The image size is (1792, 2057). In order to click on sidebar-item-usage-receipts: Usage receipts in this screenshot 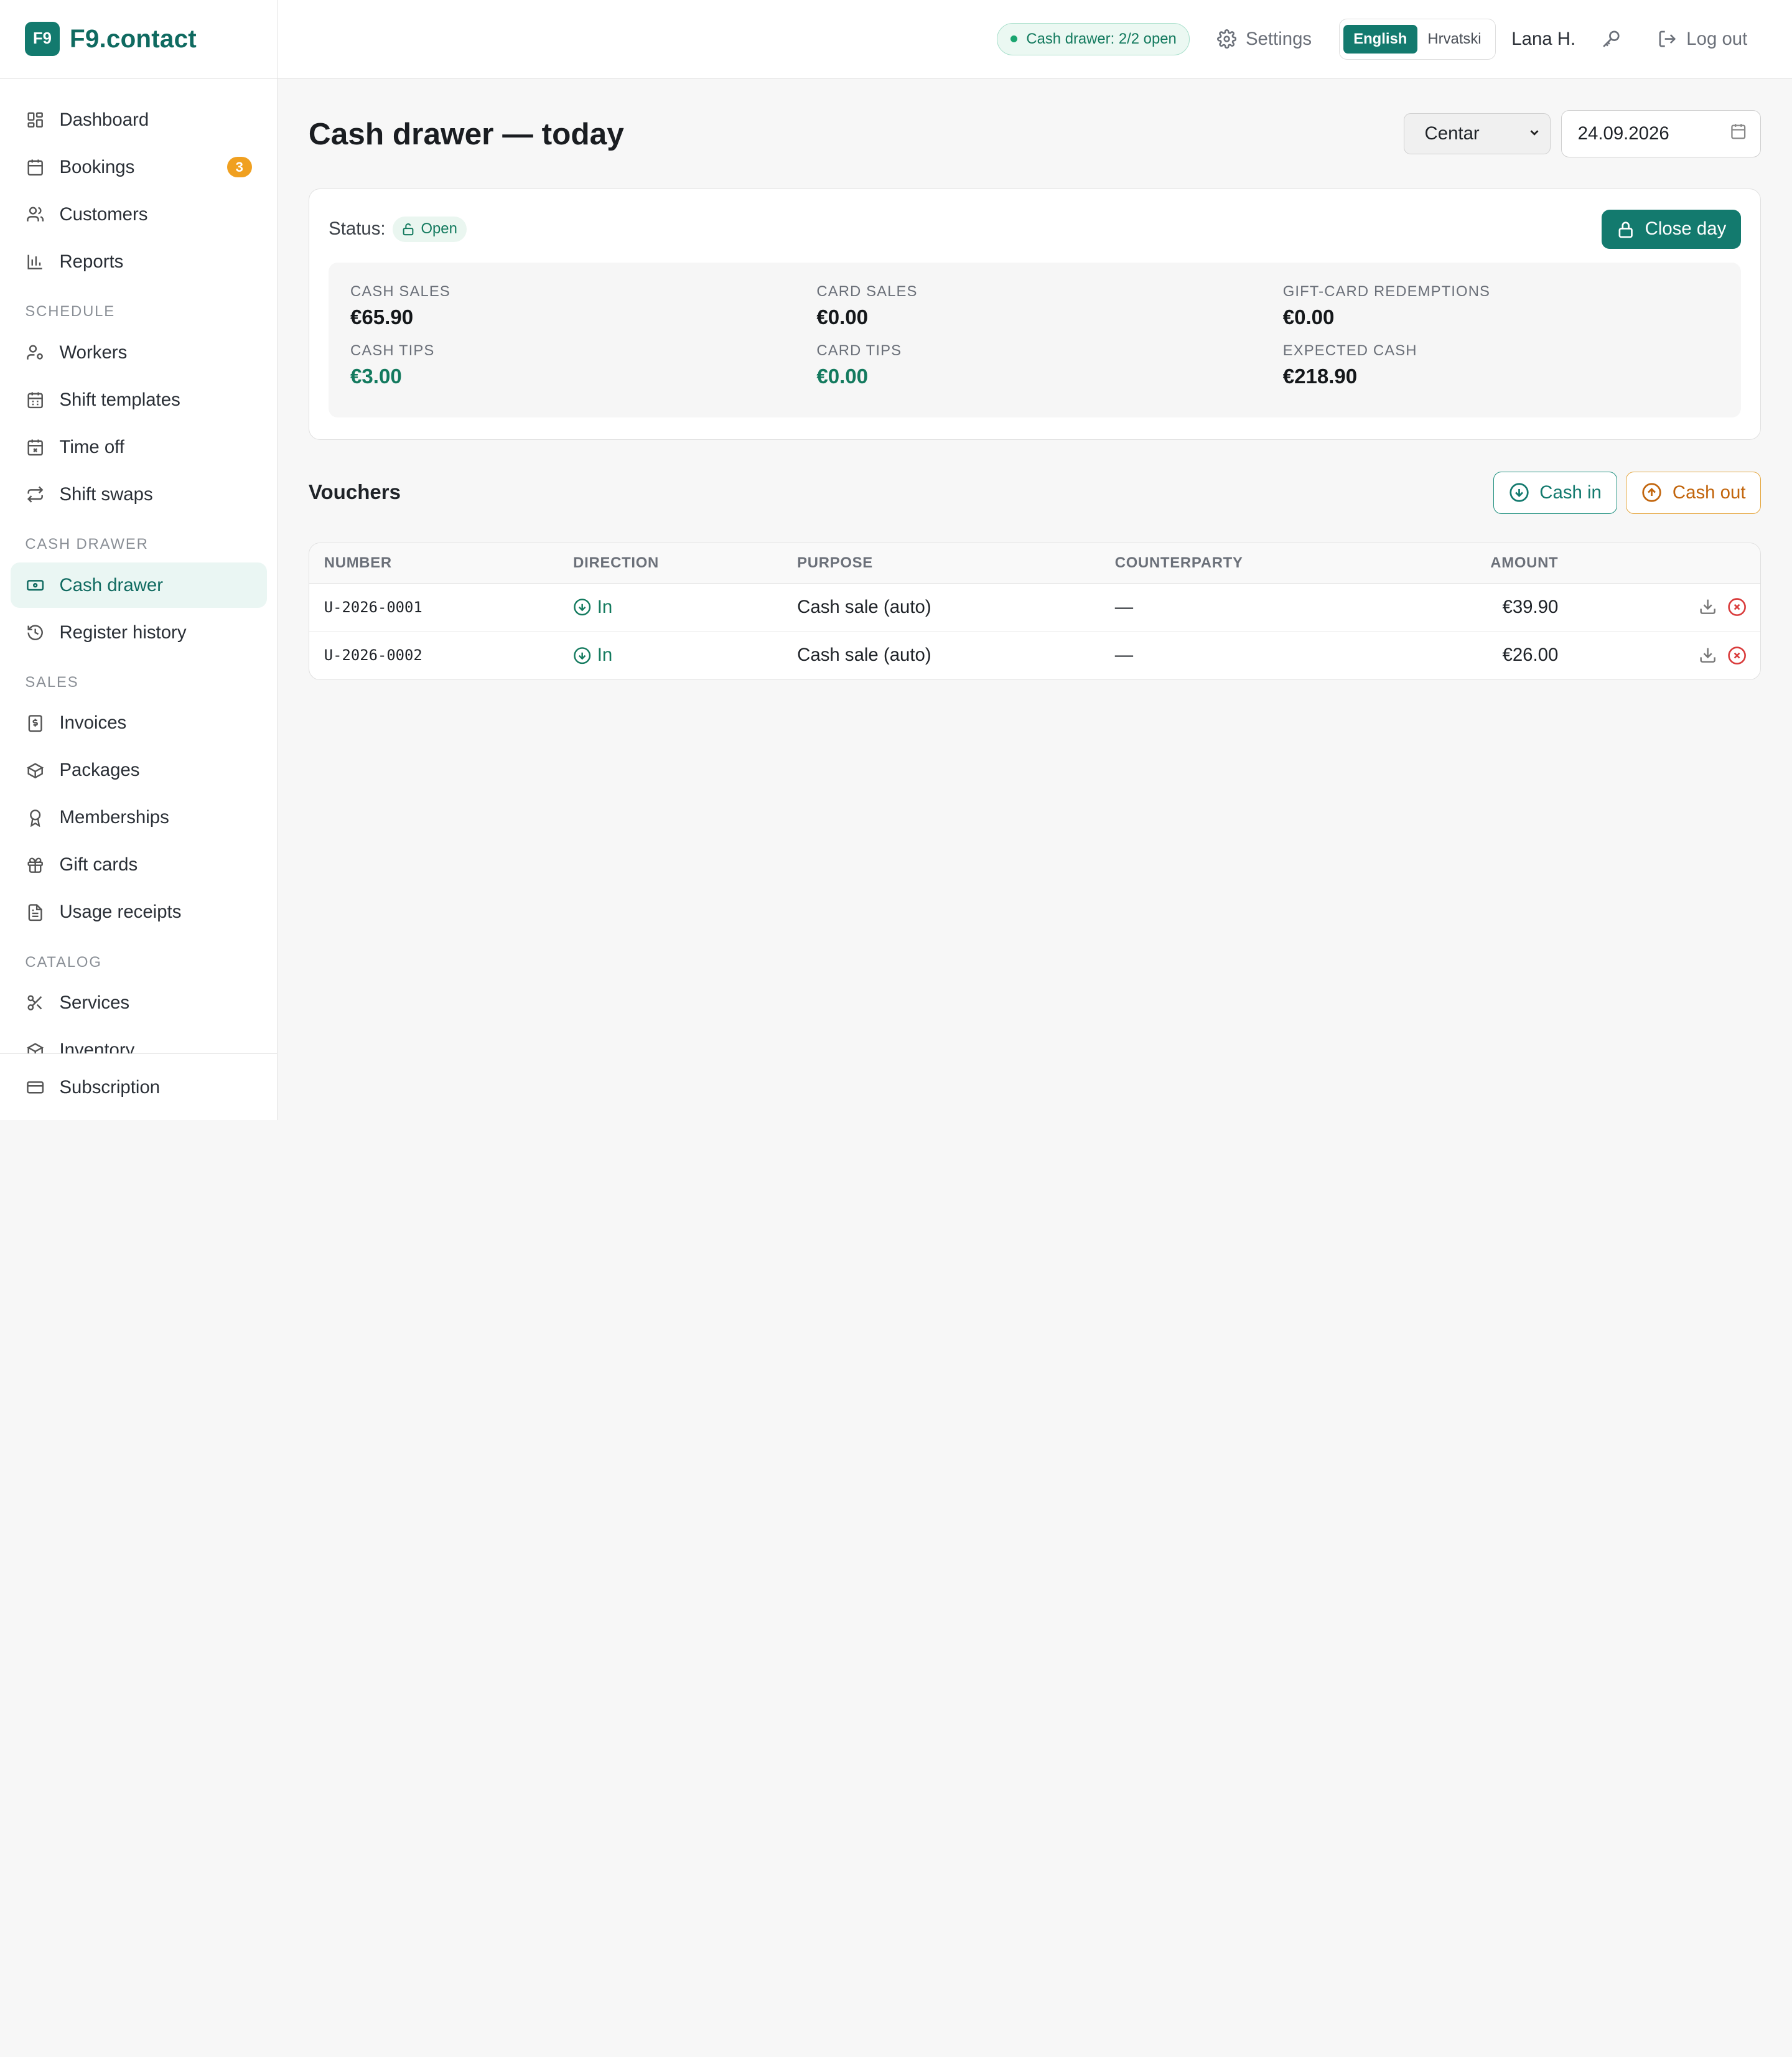, I will do `click(139, 912)`.